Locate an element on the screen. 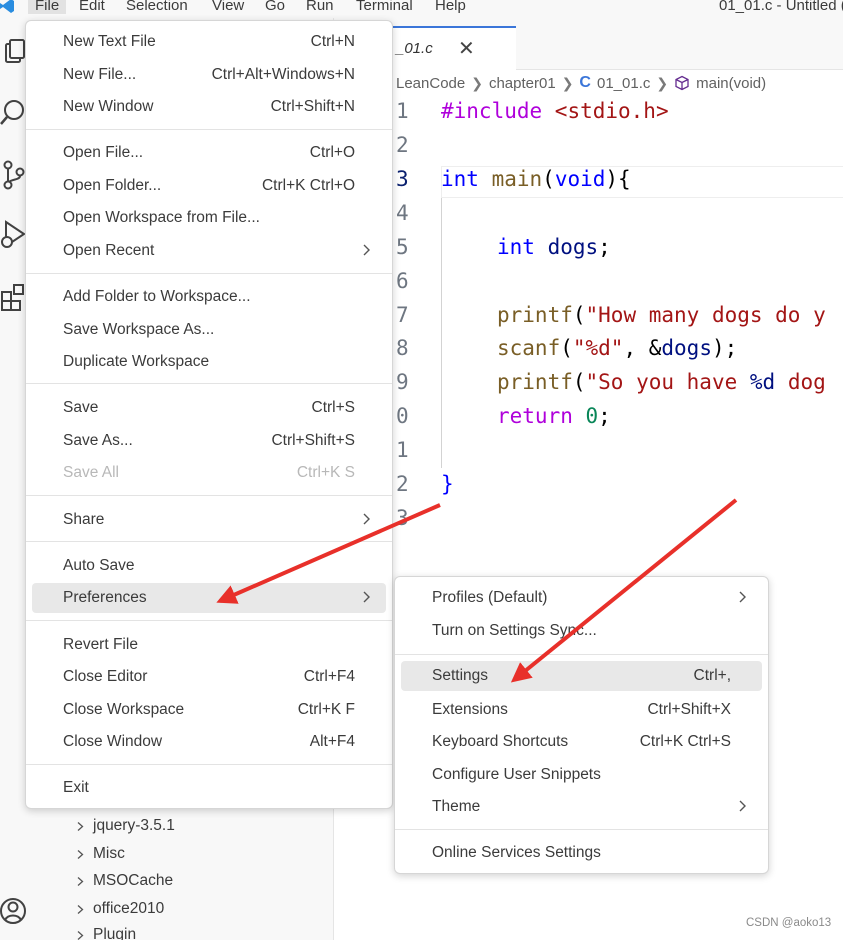 Image resolution: width=843 pixels, height=940 pixels. menu-item-shortcut: Ctrl+O is located at coordinates (332, 152).